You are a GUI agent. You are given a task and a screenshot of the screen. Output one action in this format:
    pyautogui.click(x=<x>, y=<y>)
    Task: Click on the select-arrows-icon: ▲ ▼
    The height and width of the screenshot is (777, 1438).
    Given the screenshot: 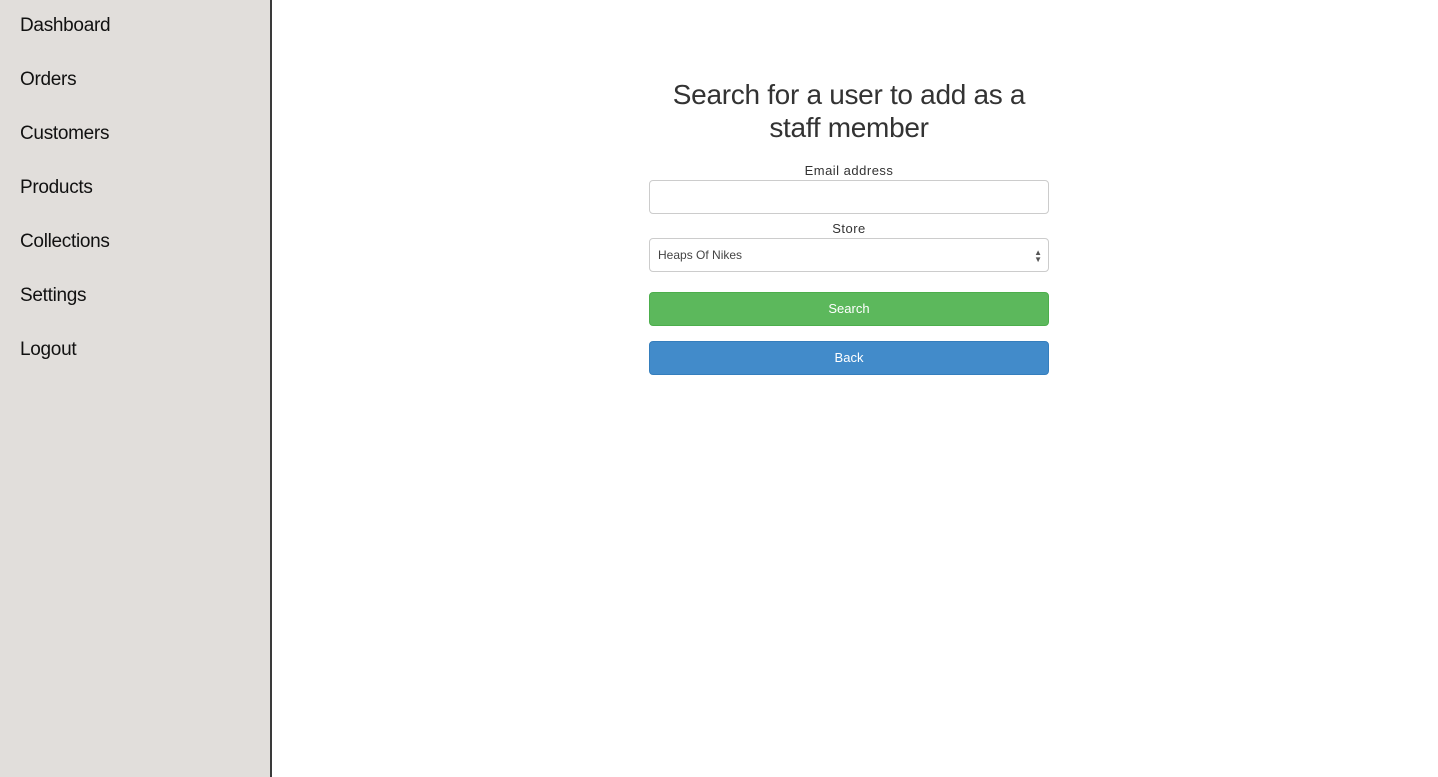 What is the action you would take?
    pyautogui.click(x=1038, y=256)
    